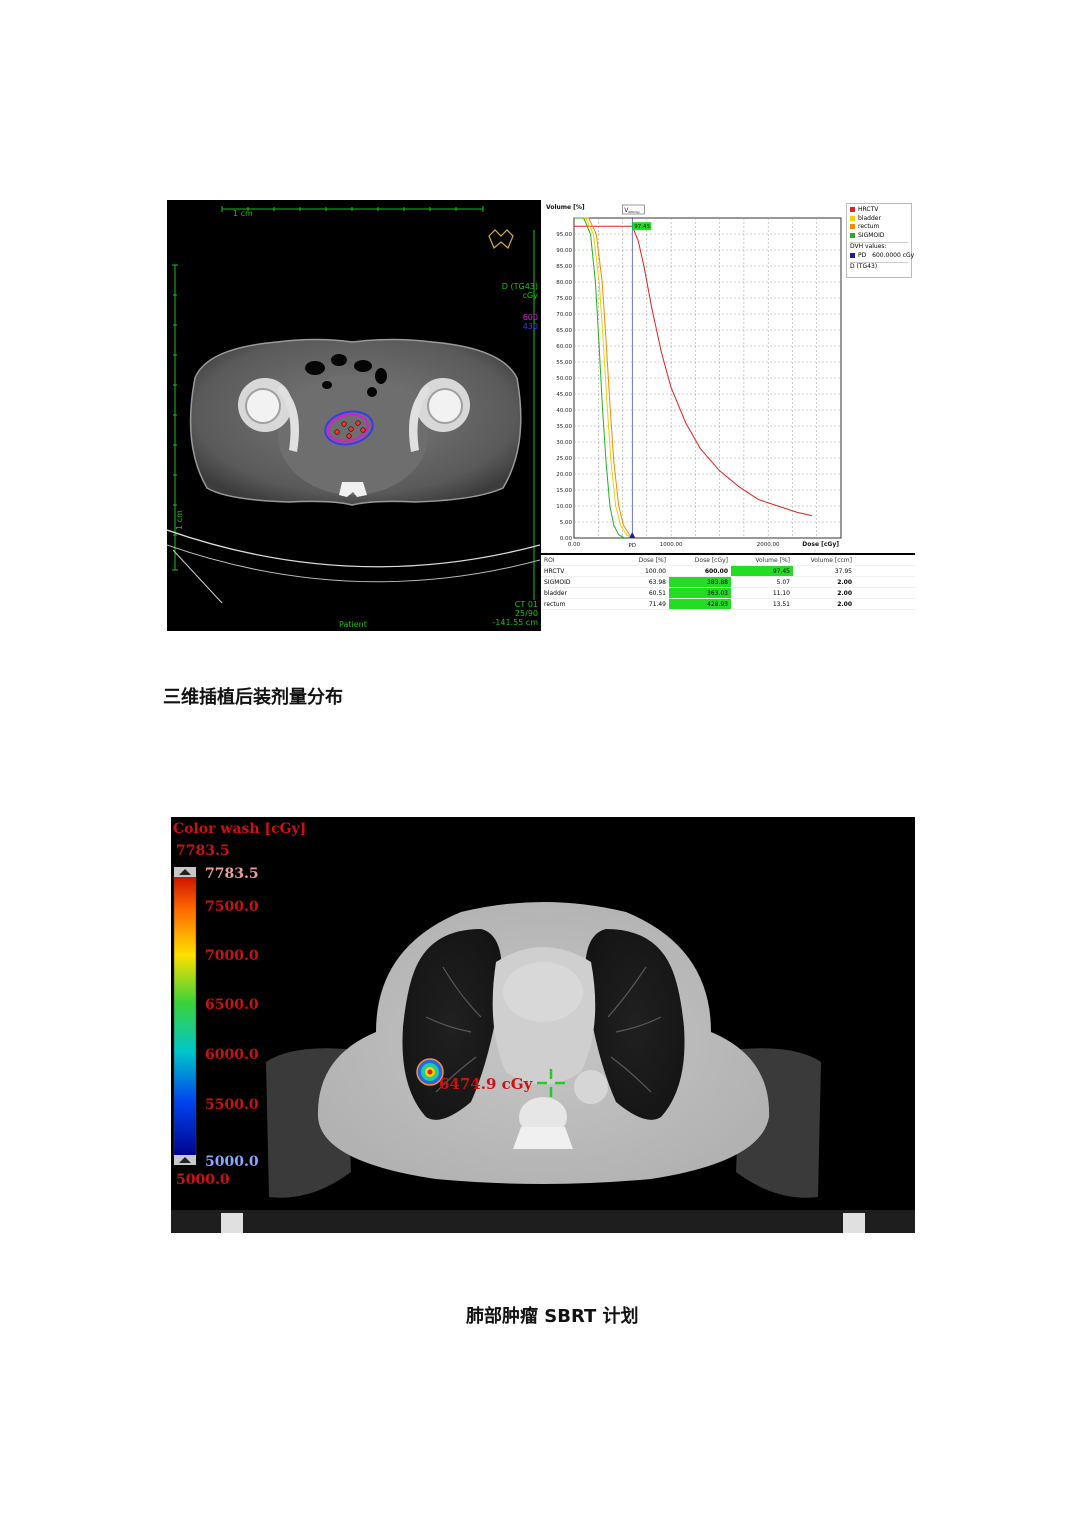 The height and width of the screenshot is (1520, 1074). Describe the element at coordinates (232, 1162) in the screenshot. I see `scale-label-5000: 5000.0` at that location.